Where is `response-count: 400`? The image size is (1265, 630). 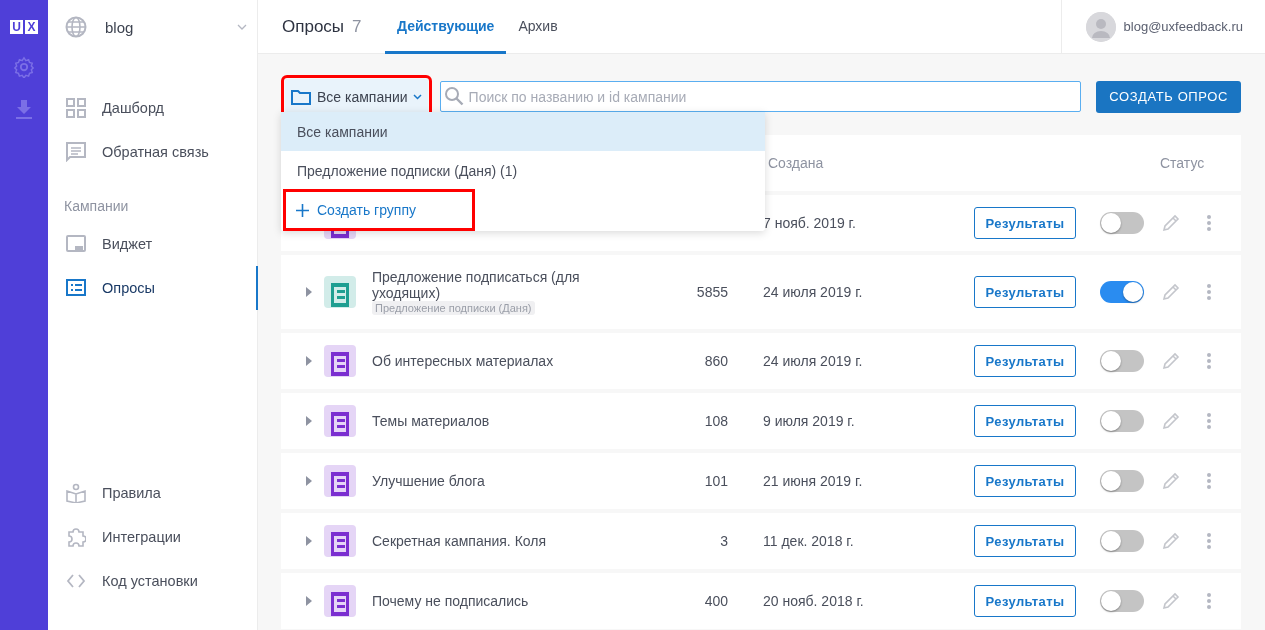 response-count: 400 is located at coordinates (716, 601).